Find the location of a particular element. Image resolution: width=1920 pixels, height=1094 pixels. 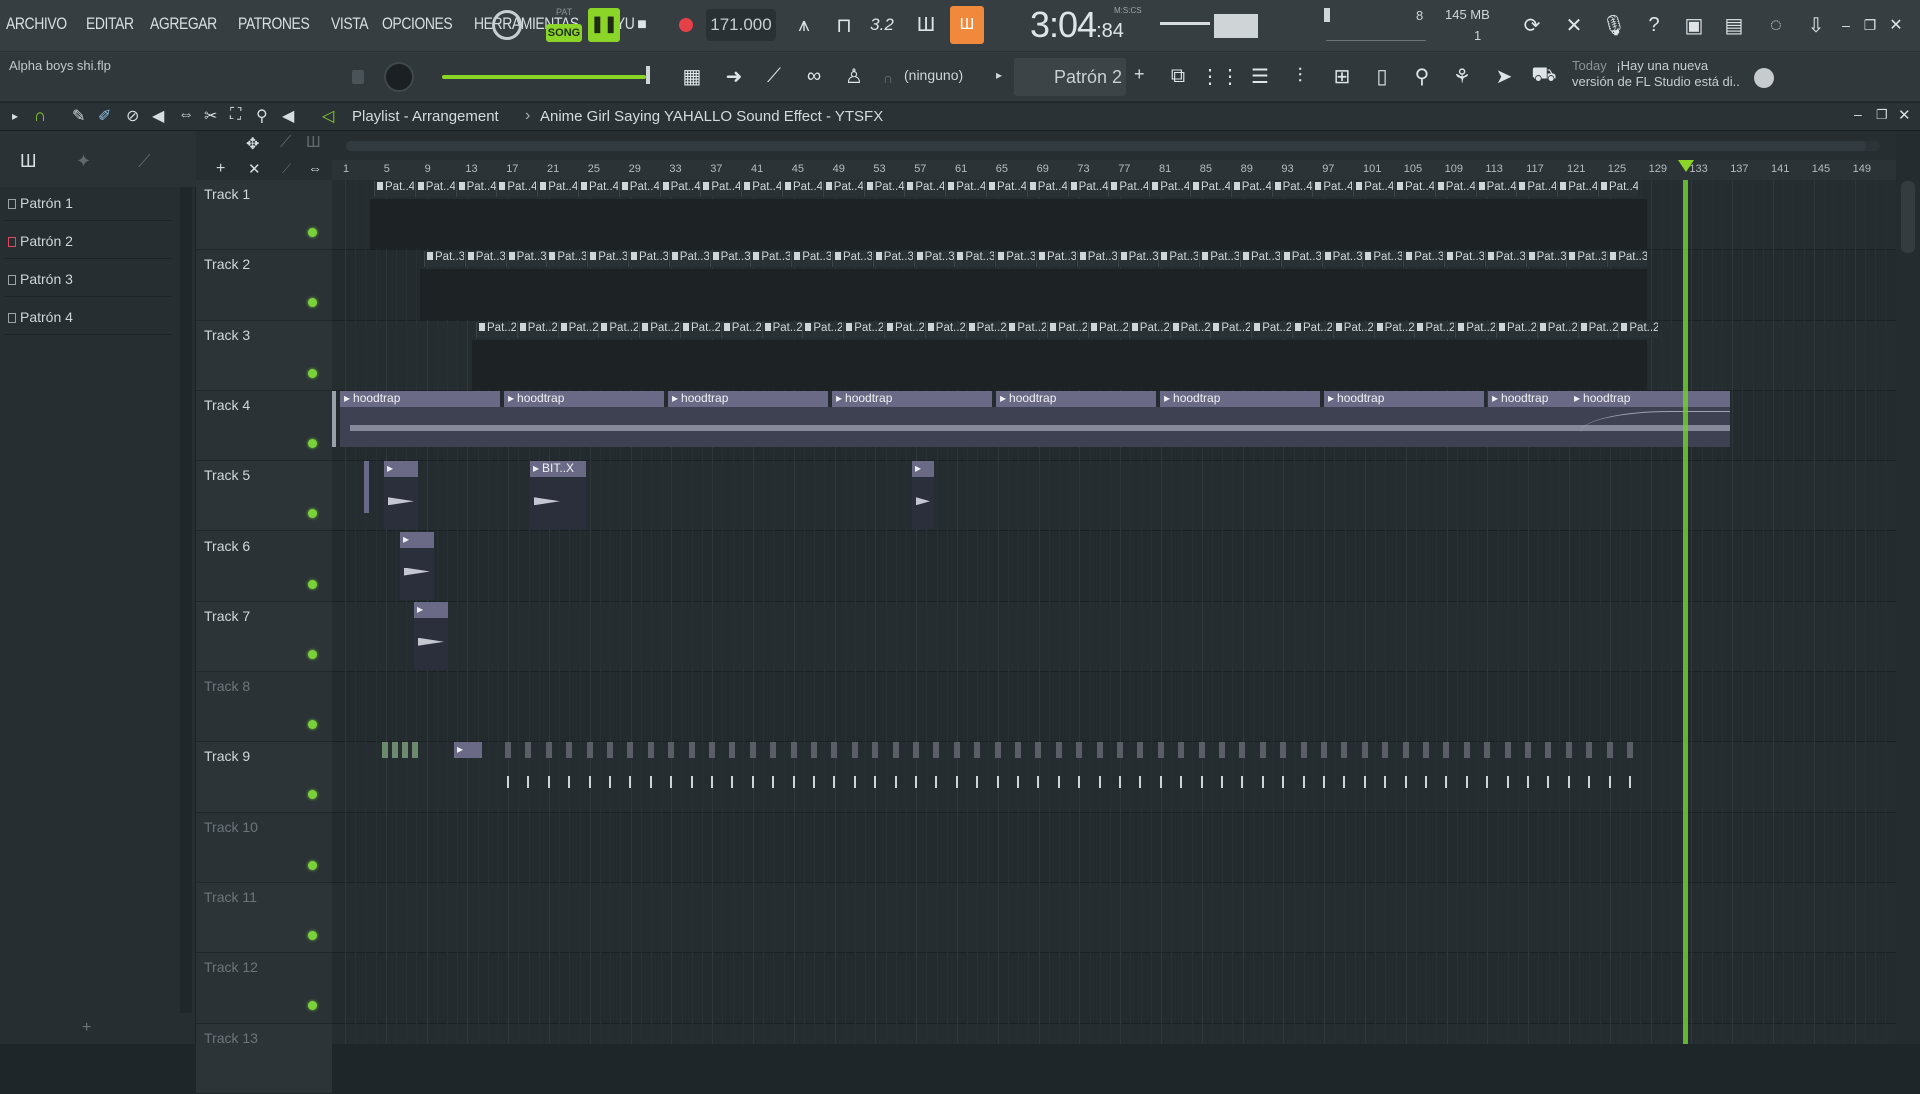

save-icon: ▣ is located at coordinates (1694, 25).